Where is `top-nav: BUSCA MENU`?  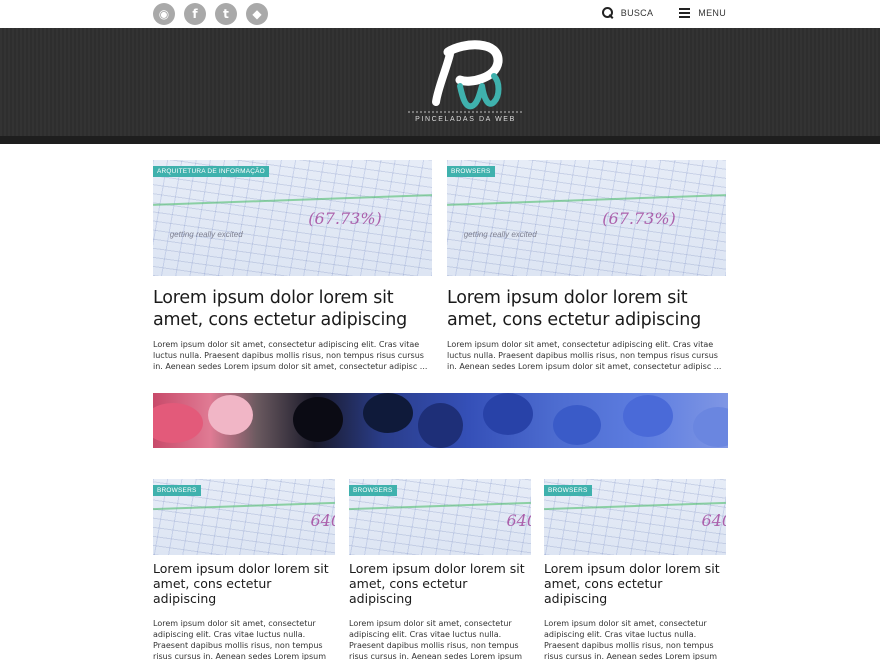
top-nav: BUSCA MENU is located at coordinates (663, 12).